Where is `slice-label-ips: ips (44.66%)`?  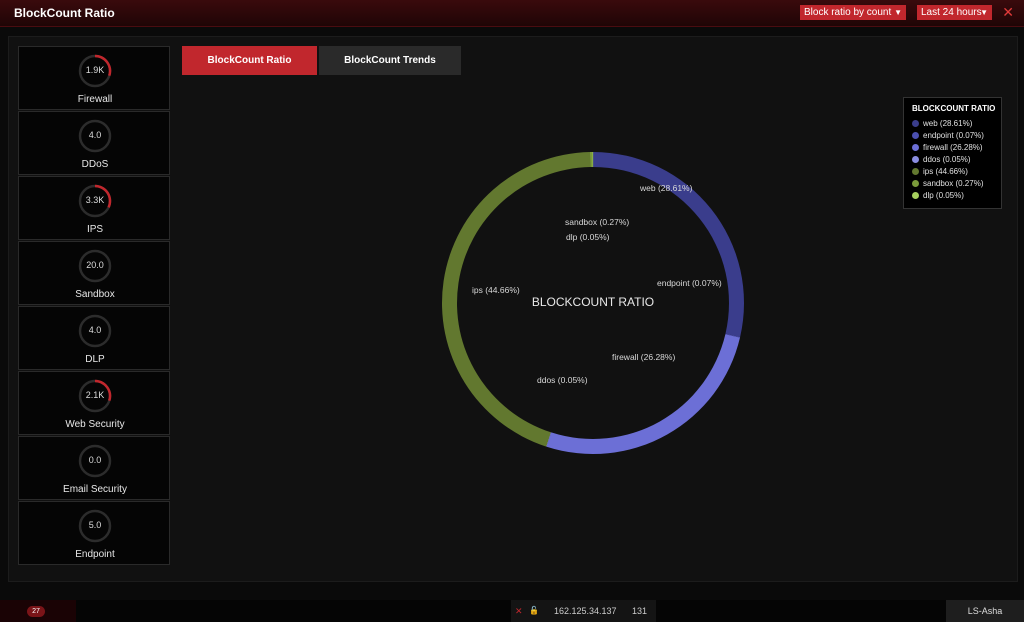
slice-label-ips: ips (44.66%) is located at coordinates (496, 290).